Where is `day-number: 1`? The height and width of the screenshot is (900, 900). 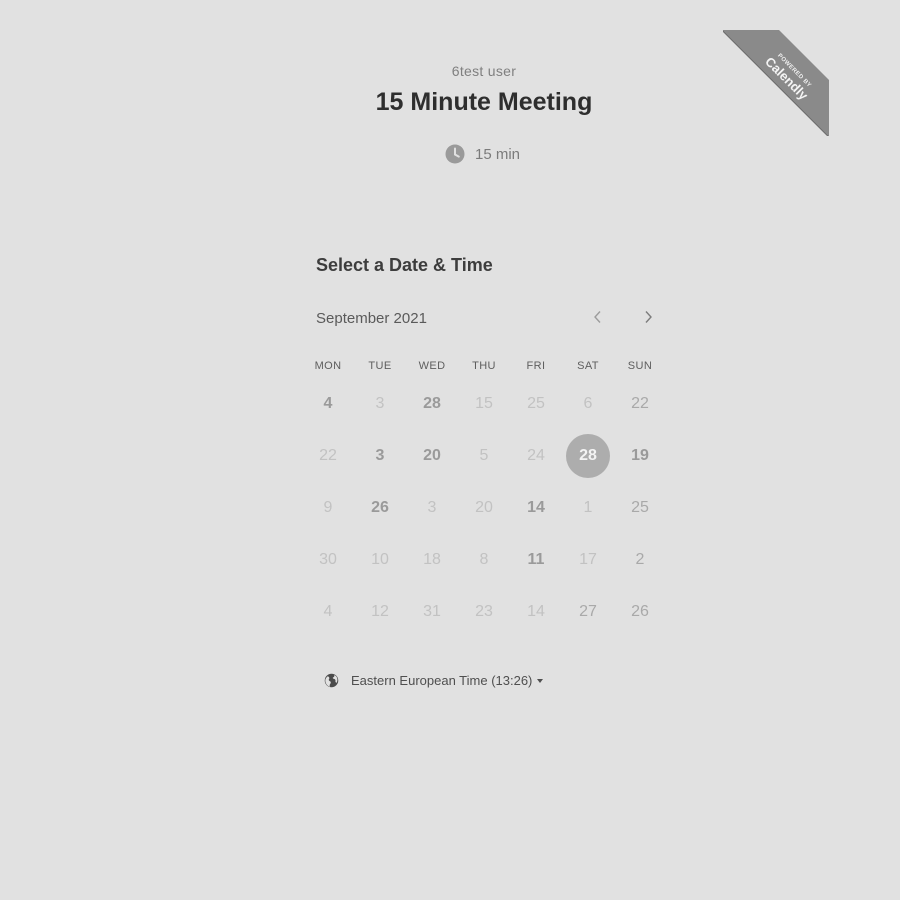
day-number: 1 is located at coordinates (588, 507).